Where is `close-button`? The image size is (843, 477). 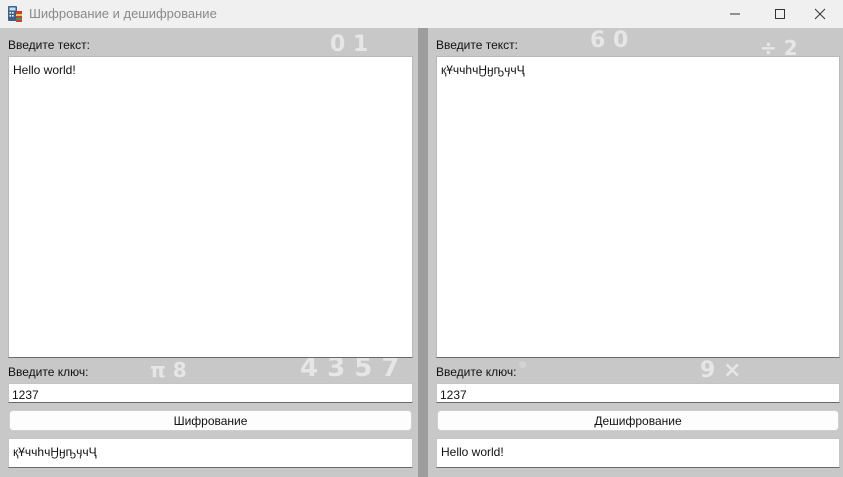
close-button is located at coordinates (820, 14).